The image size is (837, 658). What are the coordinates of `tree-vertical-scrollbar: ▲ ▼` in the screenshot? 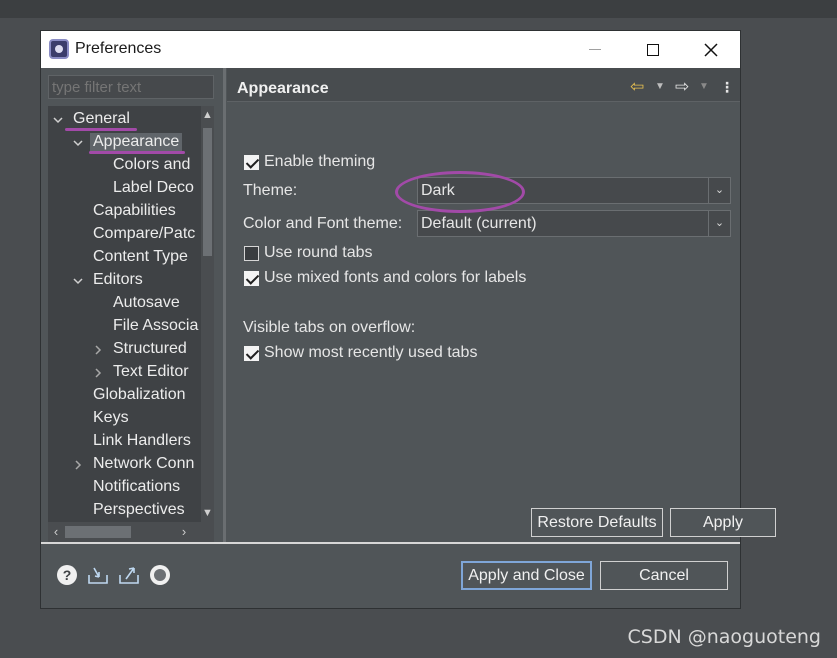 It's located at (207, 314).